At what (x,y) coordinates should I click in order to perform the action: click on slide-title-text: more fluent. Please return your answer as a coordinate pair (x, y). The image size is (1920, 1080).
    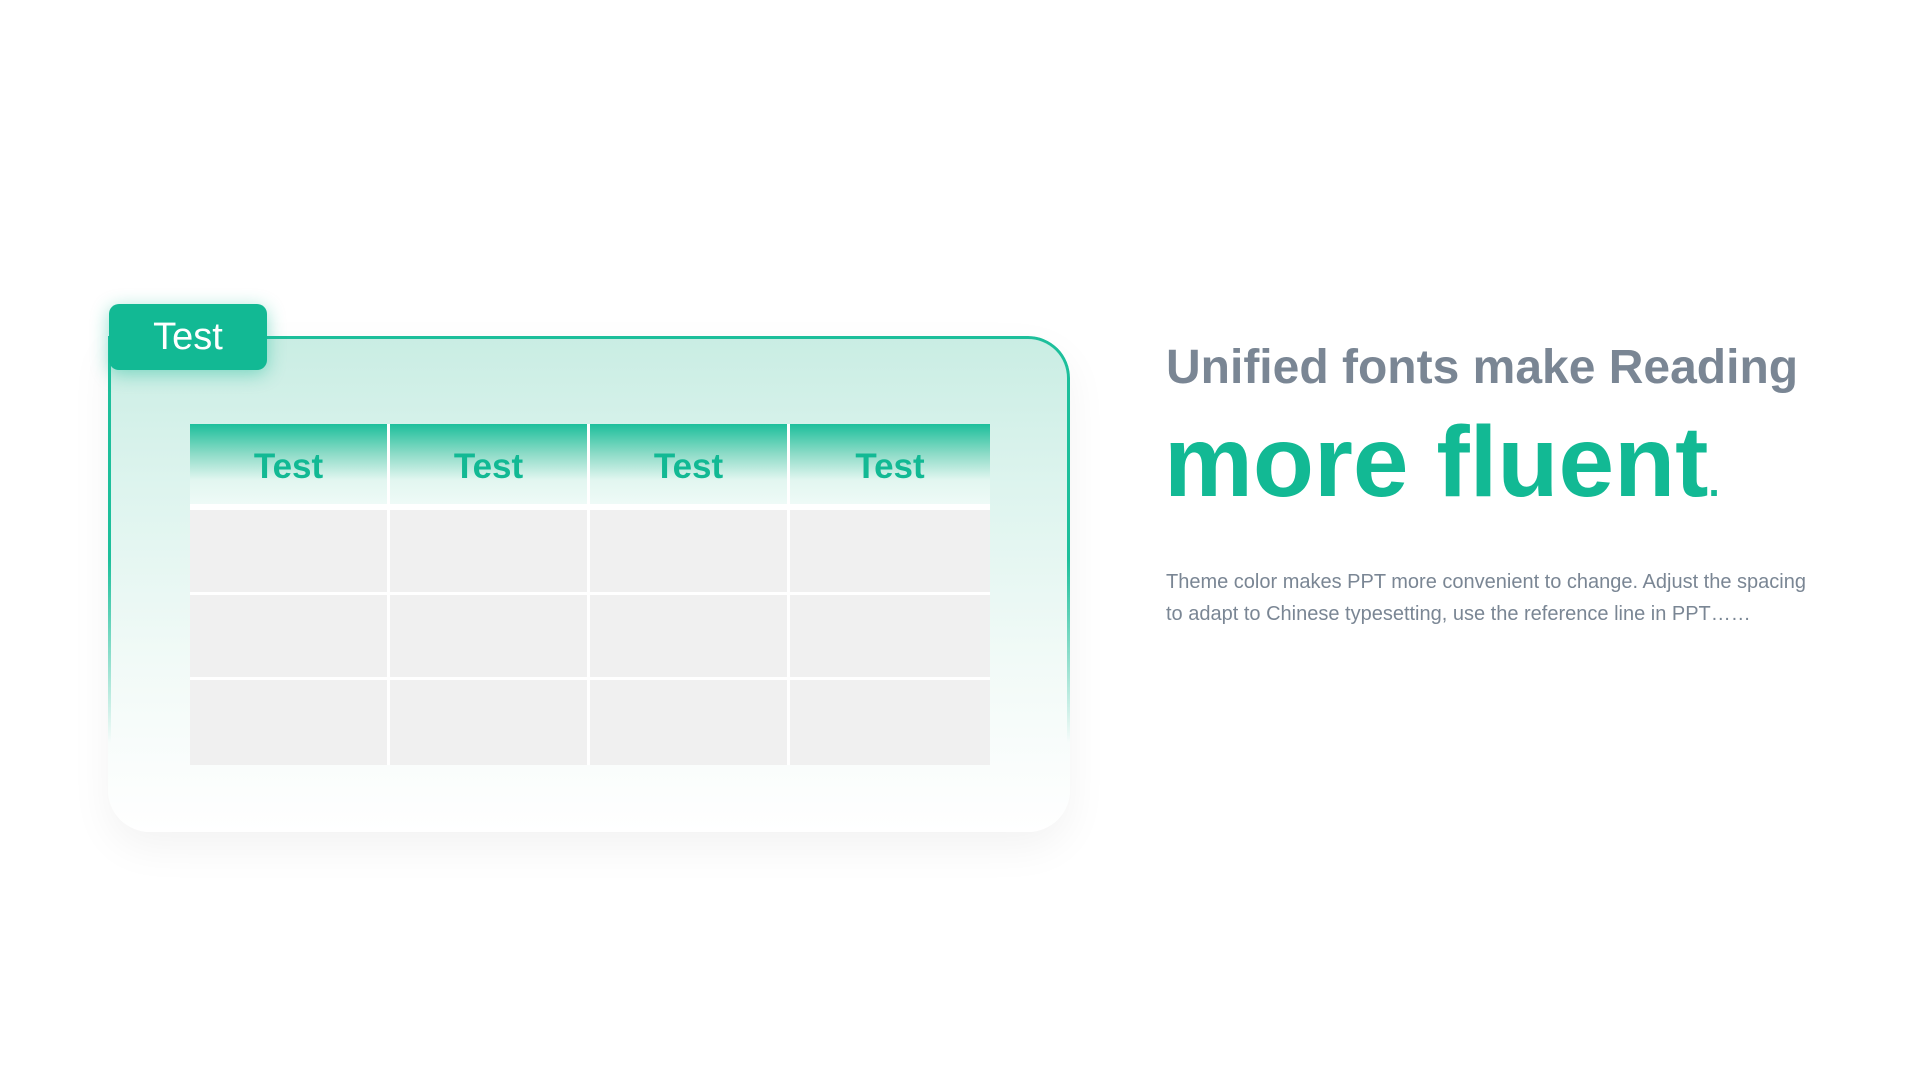
    Looking at the image, I should click on (1436, 462).